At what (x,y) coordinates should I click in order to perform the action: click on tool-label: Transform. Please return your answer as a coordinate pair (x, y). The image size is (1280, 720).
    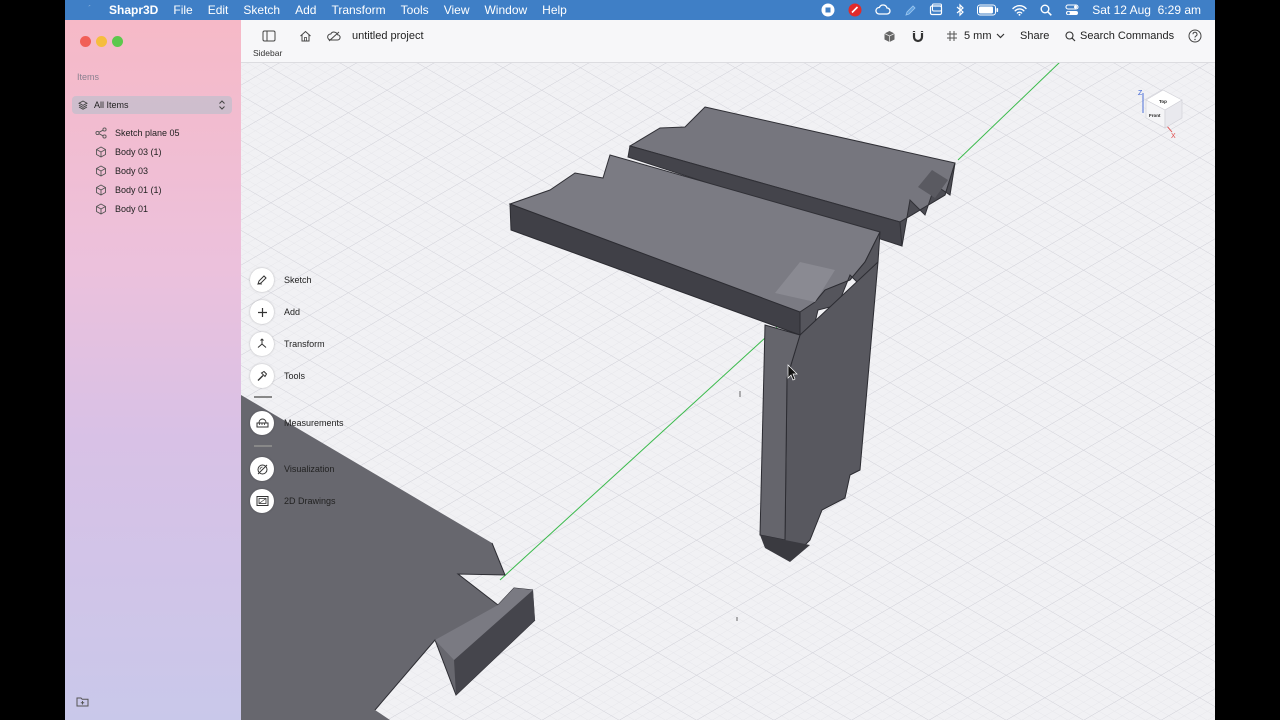
    Looking at the image, I should click on (304, 344).